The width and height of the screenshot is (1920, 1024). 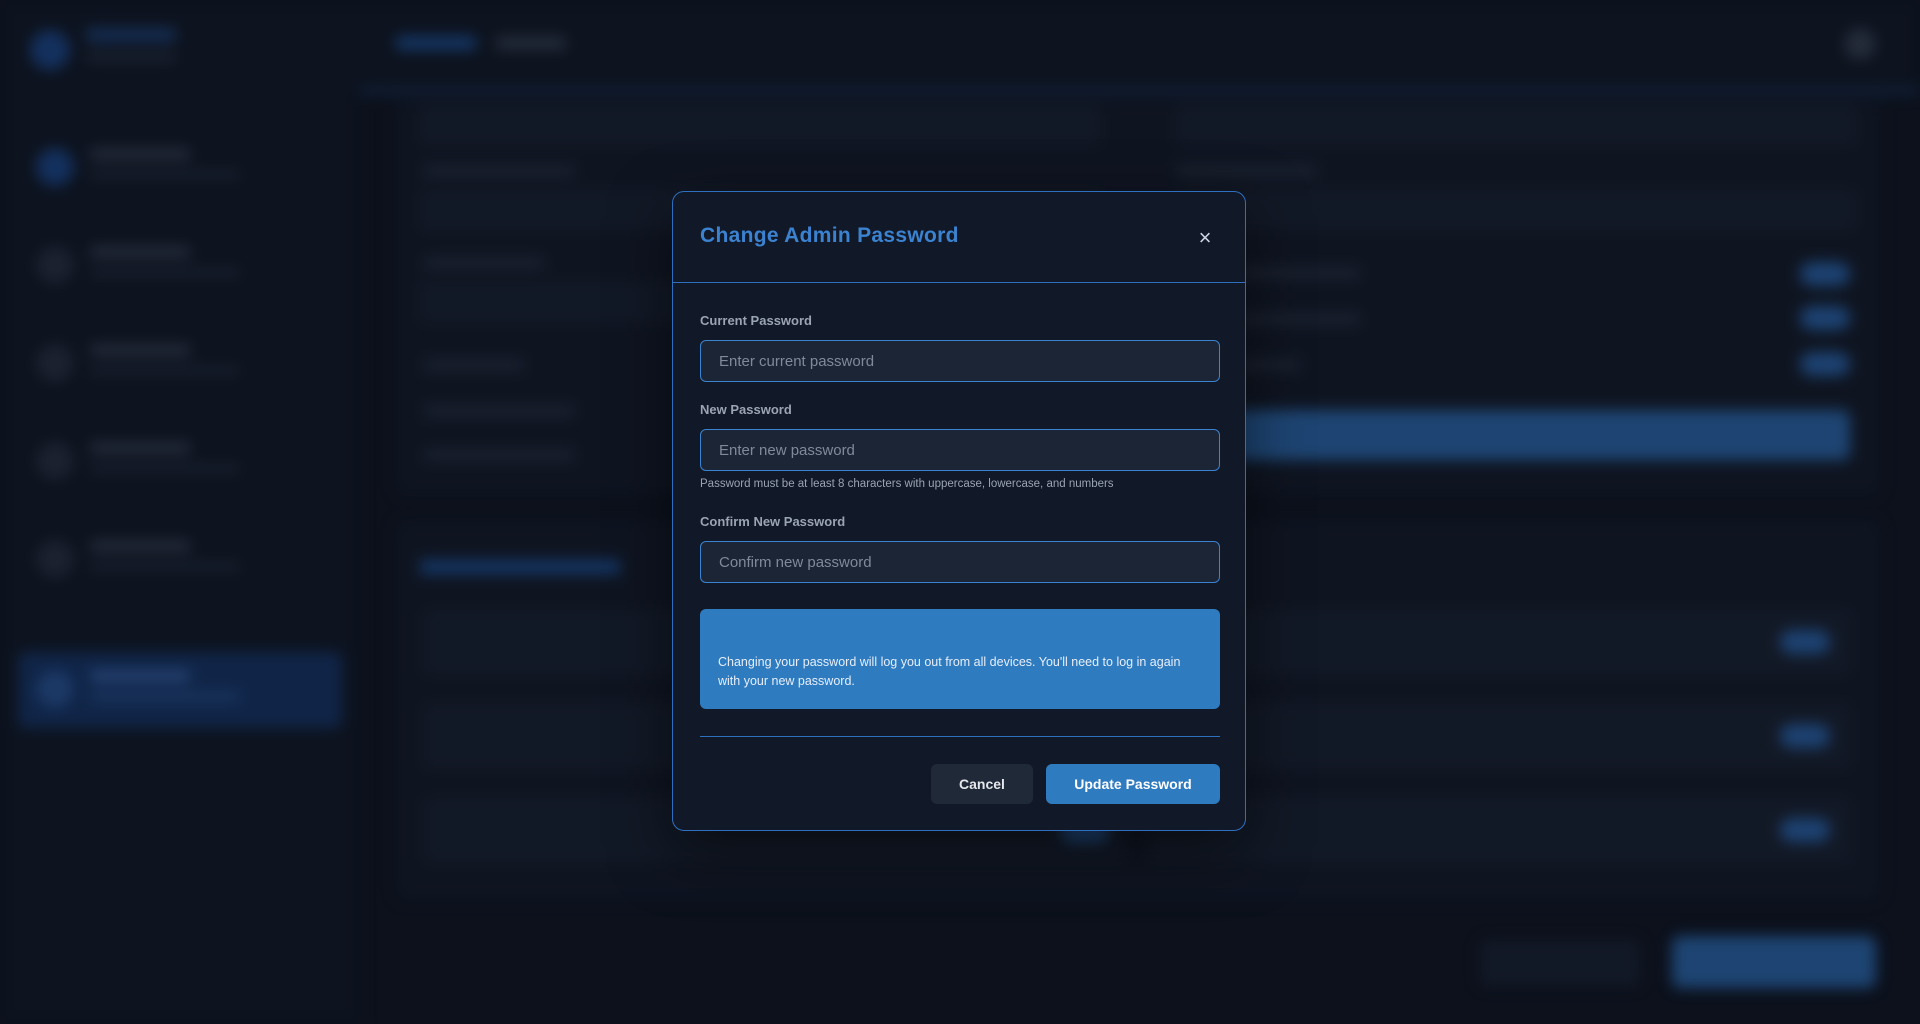 I want to click on update-password-button: Update Password, so click(x=1133, y=784).